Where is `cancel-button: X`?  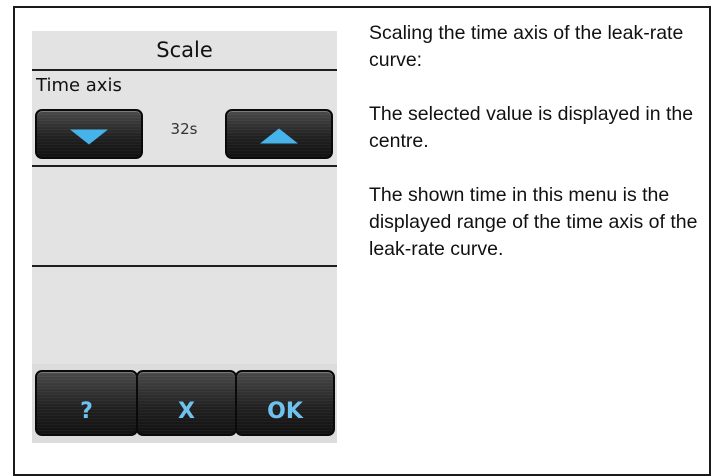 cancel-button: X is located at coordinates (186, 403).